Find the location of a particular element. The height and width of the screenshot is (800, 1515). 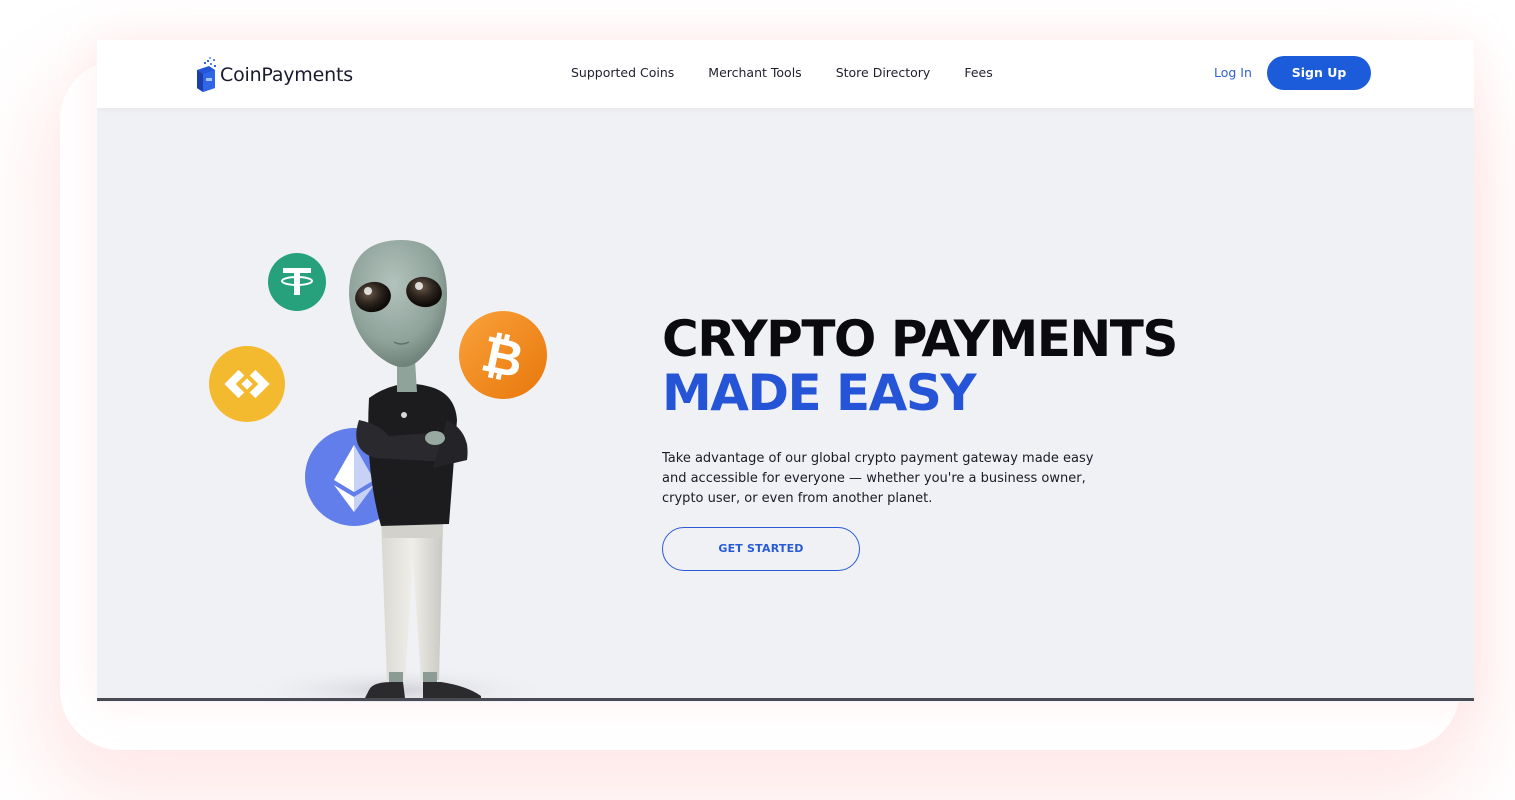

signup-button: Sign Up is located at coordinates (1319, 73).